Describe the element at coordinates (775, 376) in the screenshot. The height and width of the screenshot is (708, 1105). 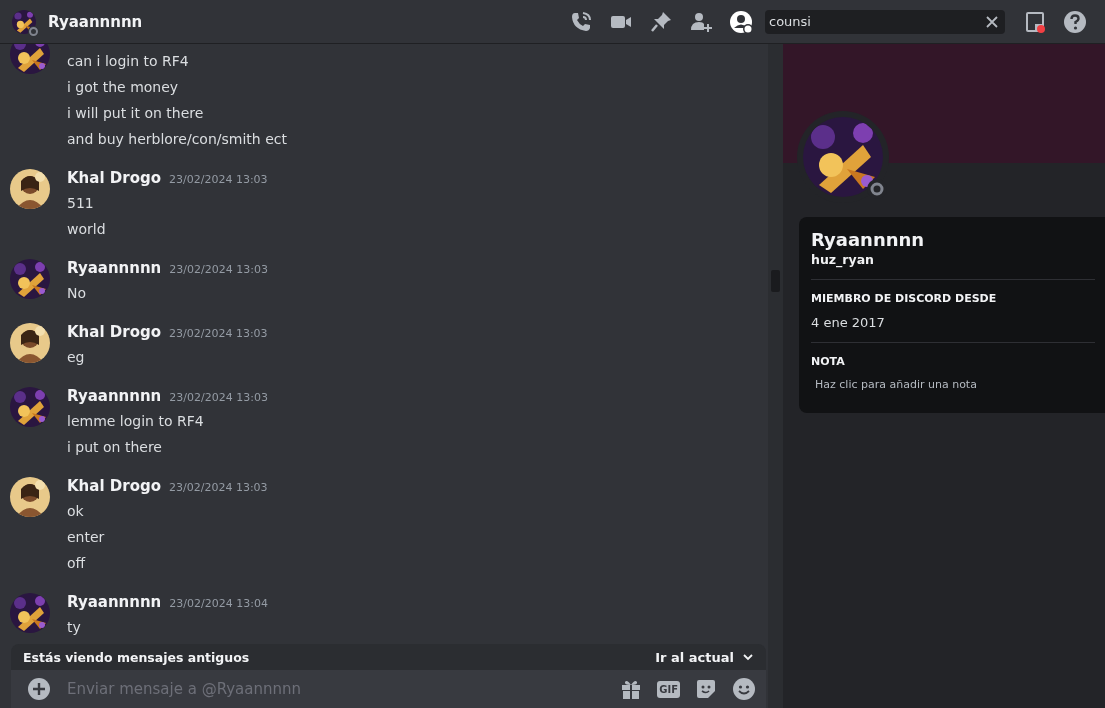
I see `scrollbar` at that location.